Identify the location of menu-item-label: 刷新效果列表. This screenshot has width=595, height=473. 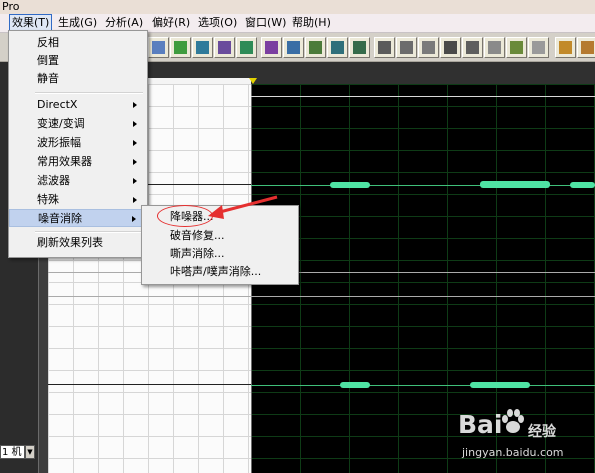
(70, 242).